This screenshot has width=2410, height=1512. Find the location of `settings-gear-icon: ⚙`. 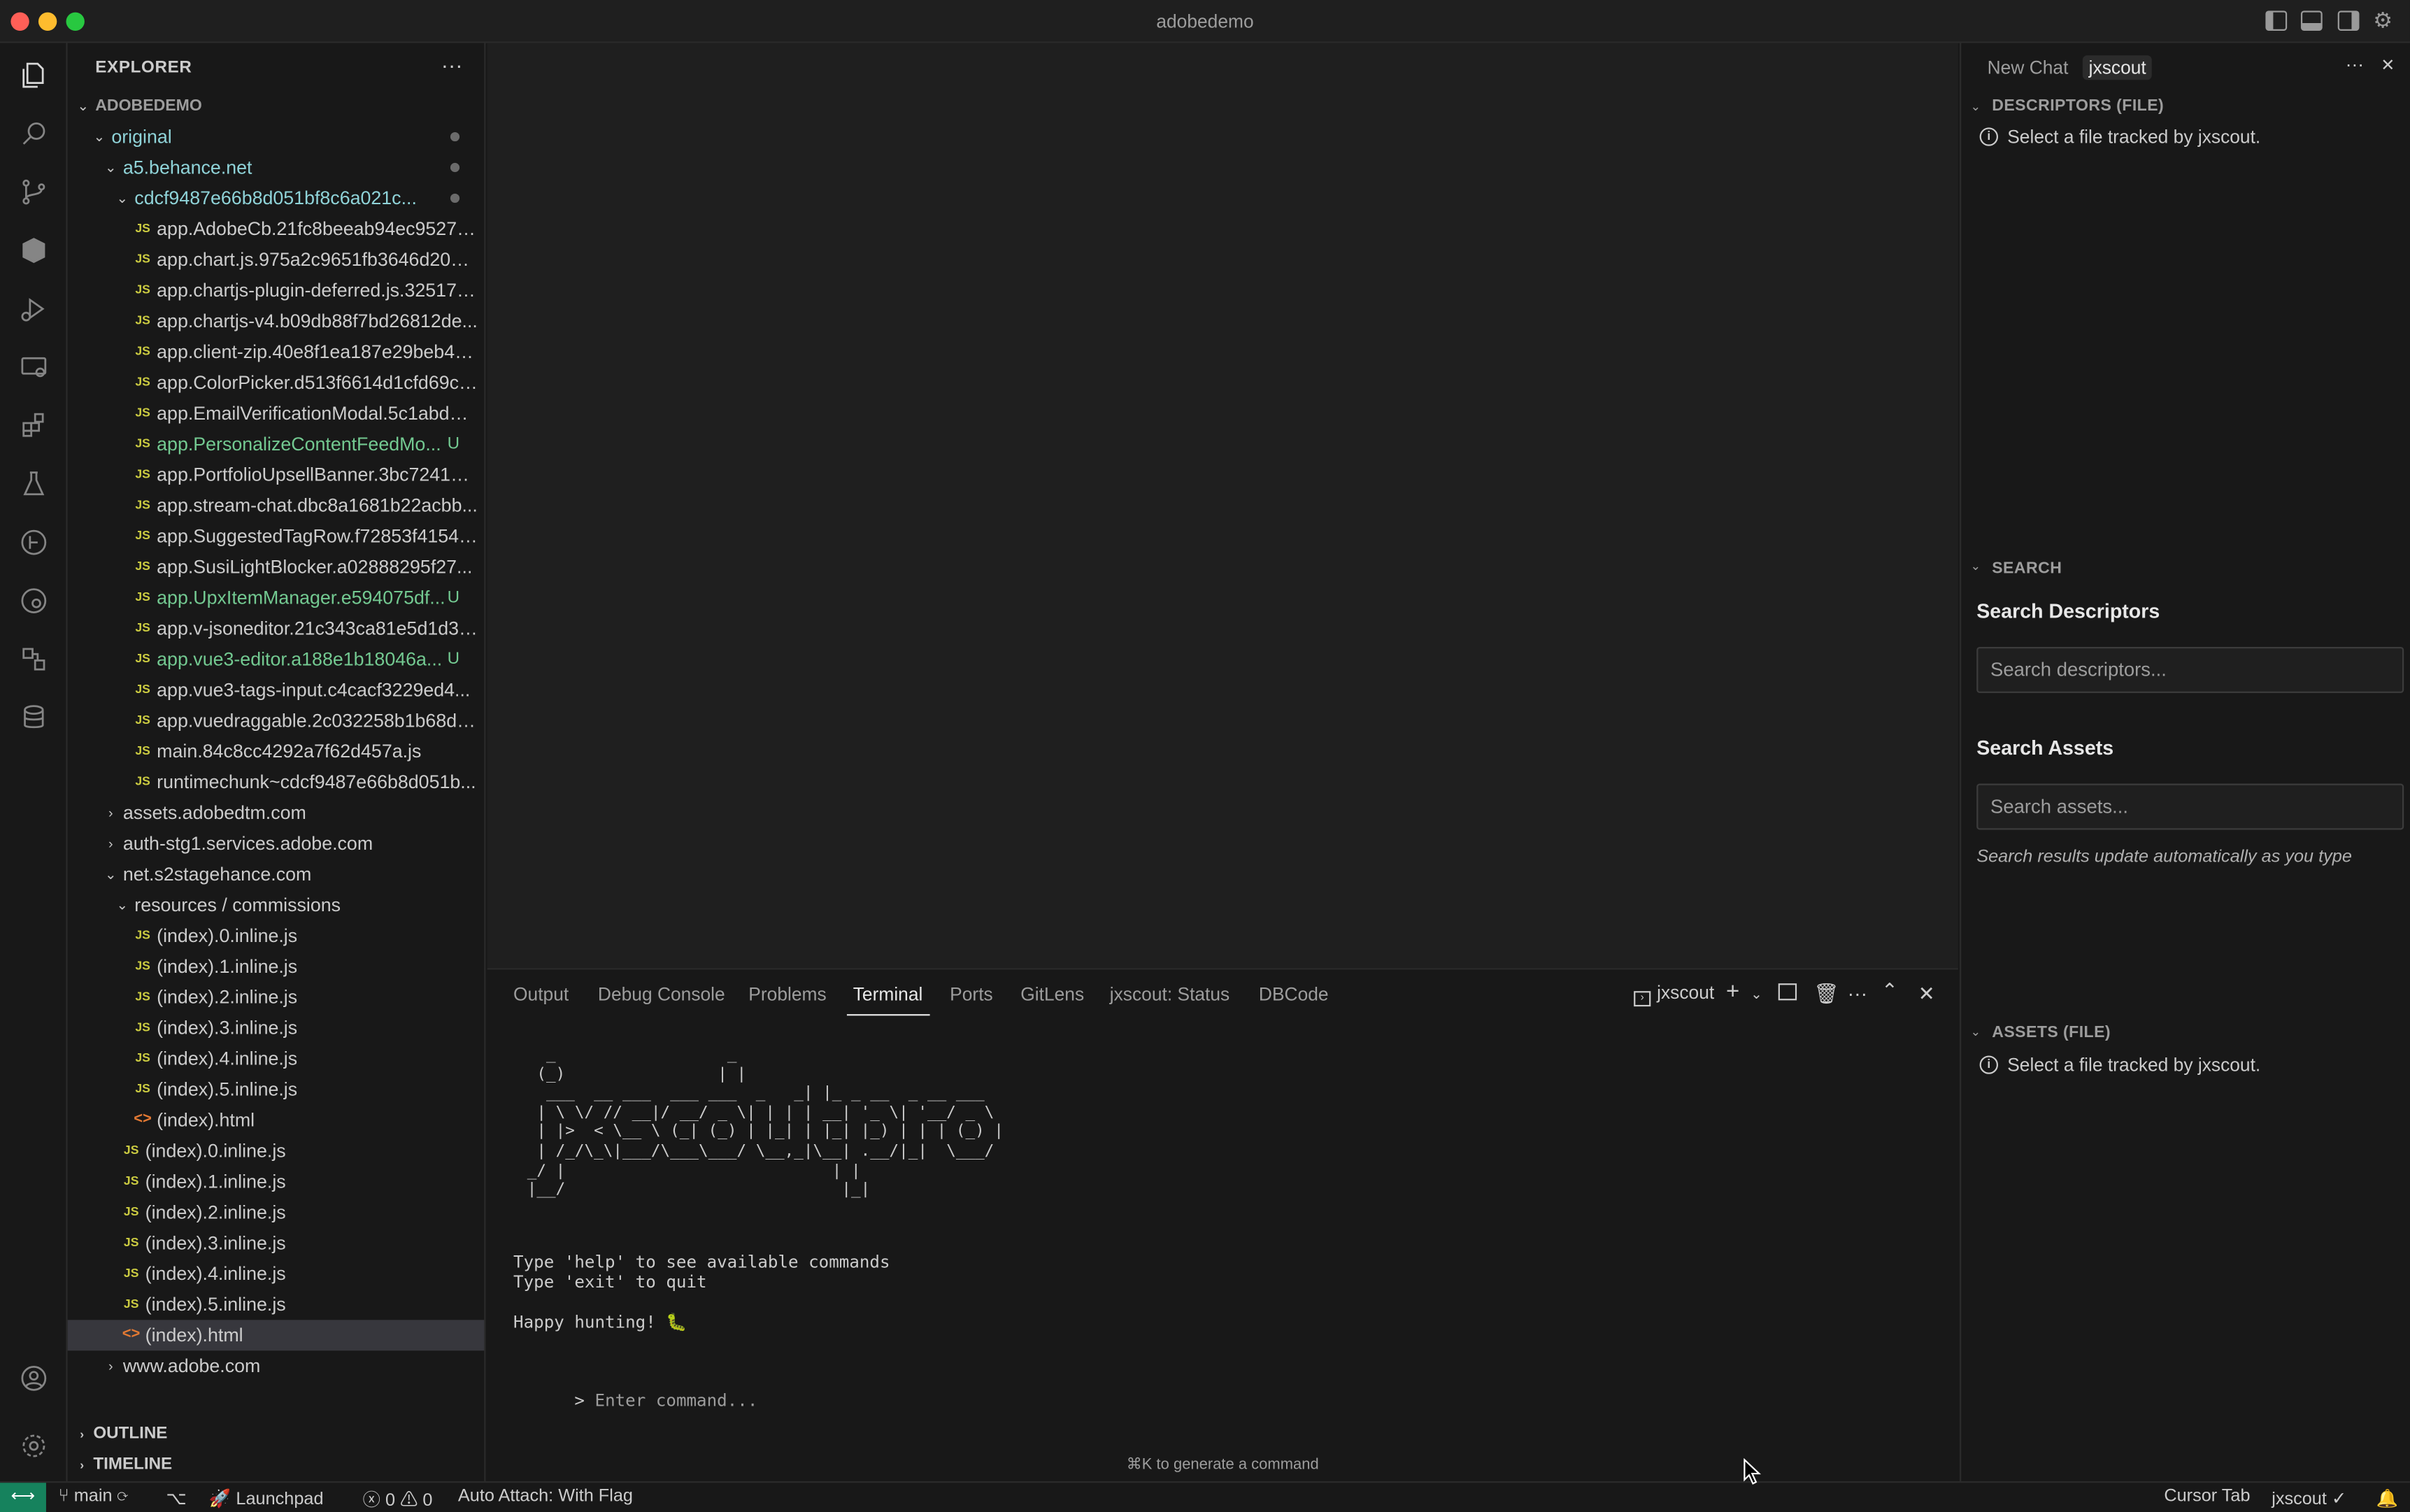

settings-gear-icon: ⚙ is located at coordinates (2383, 21).